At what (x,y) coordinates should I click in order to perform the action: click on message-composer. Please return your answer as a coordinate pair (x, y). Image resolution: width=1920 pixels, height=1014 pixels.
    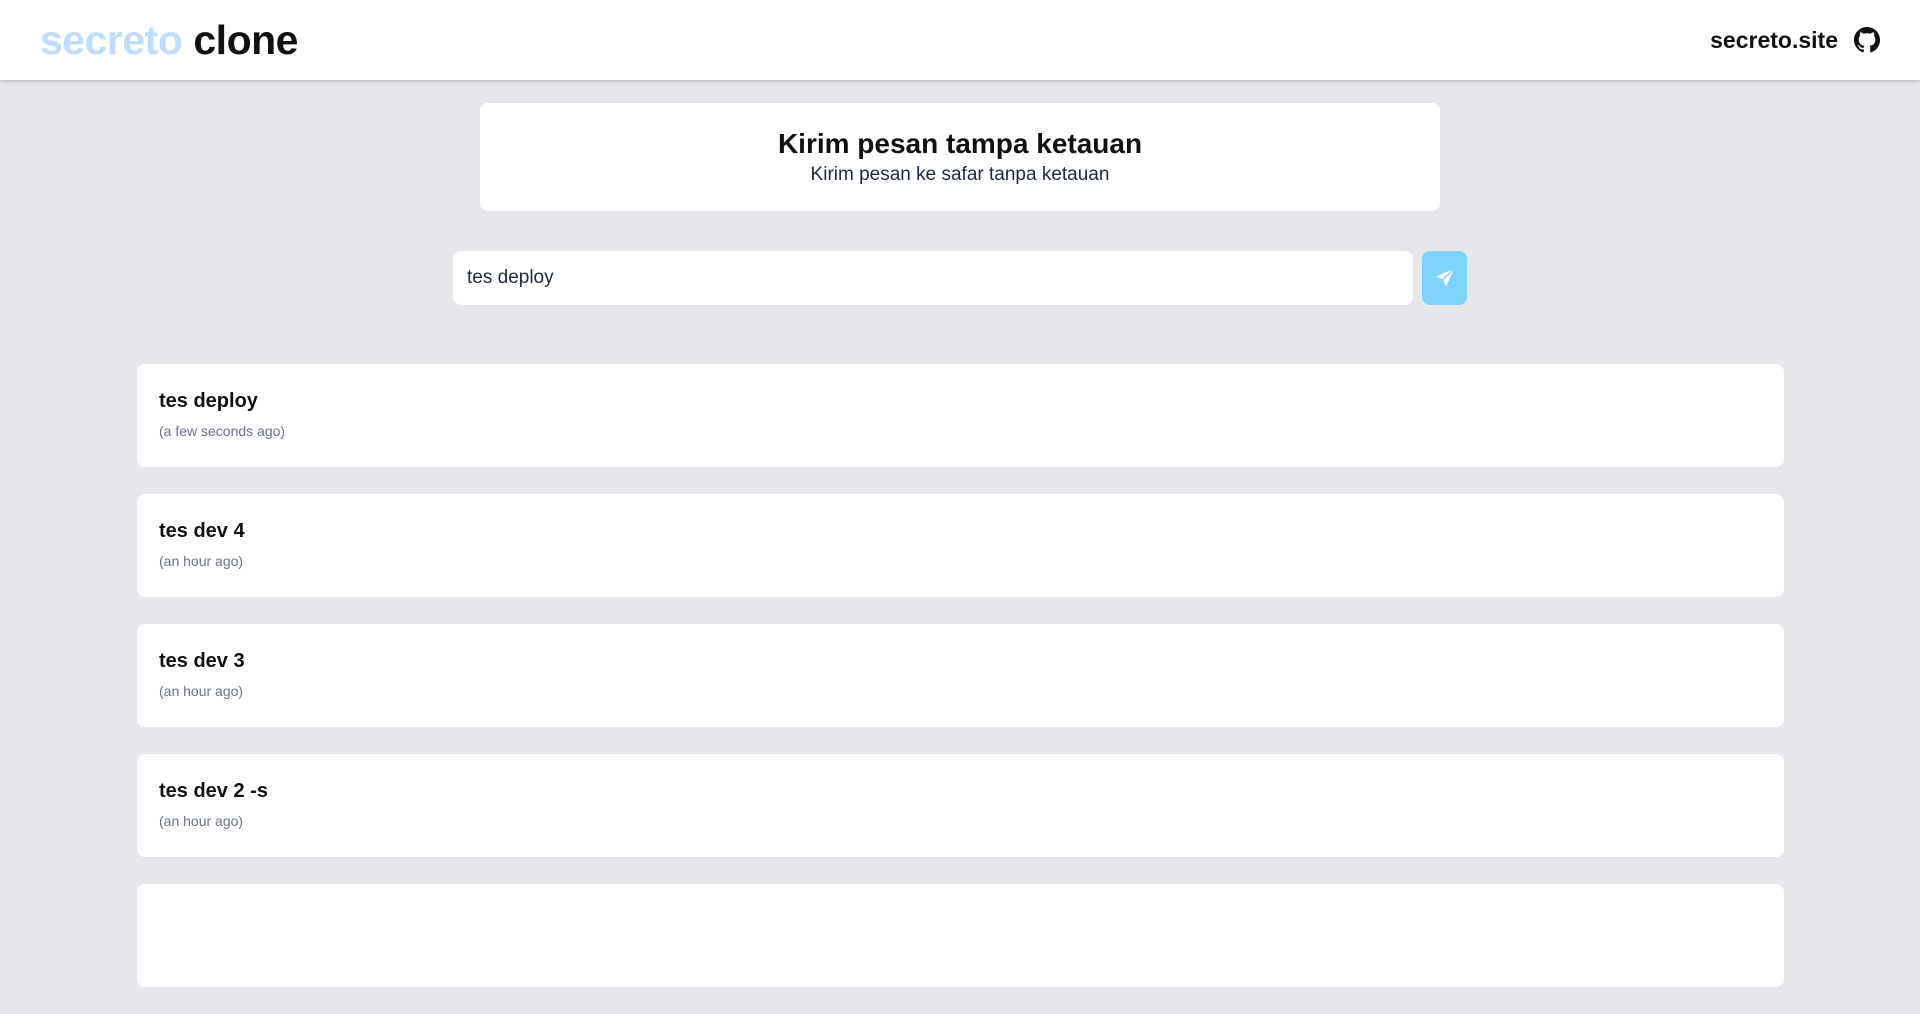
    Looking at the image, I should click on (960, 278).